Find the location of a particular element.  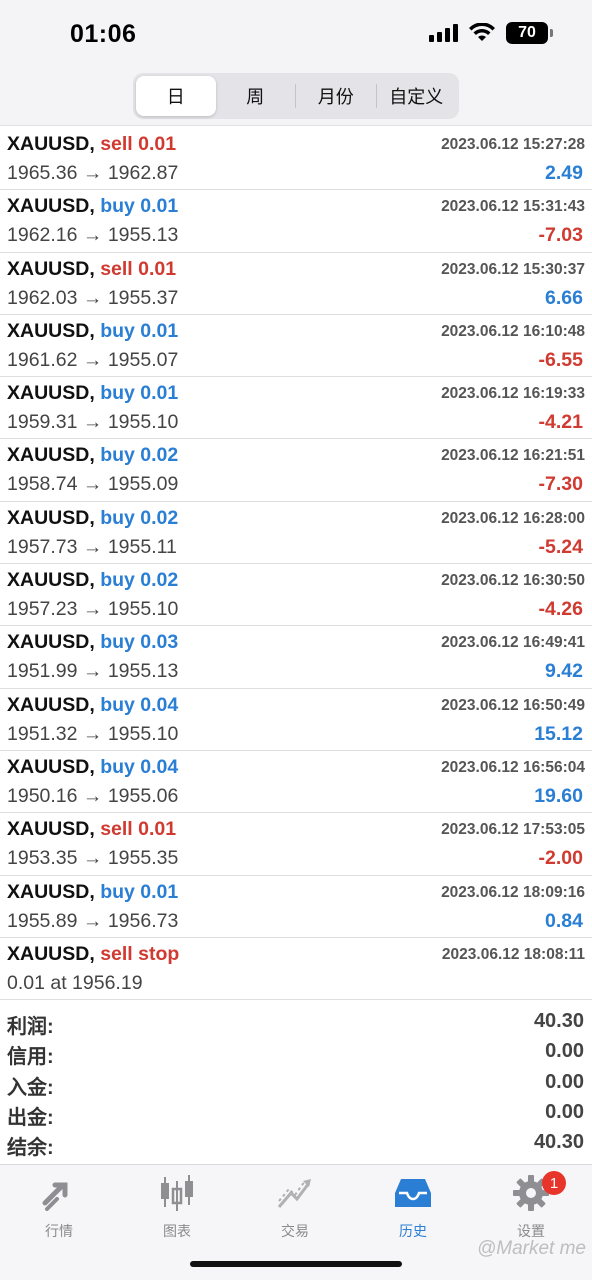

tab-day: 日 is located at coordinates (176, 96).